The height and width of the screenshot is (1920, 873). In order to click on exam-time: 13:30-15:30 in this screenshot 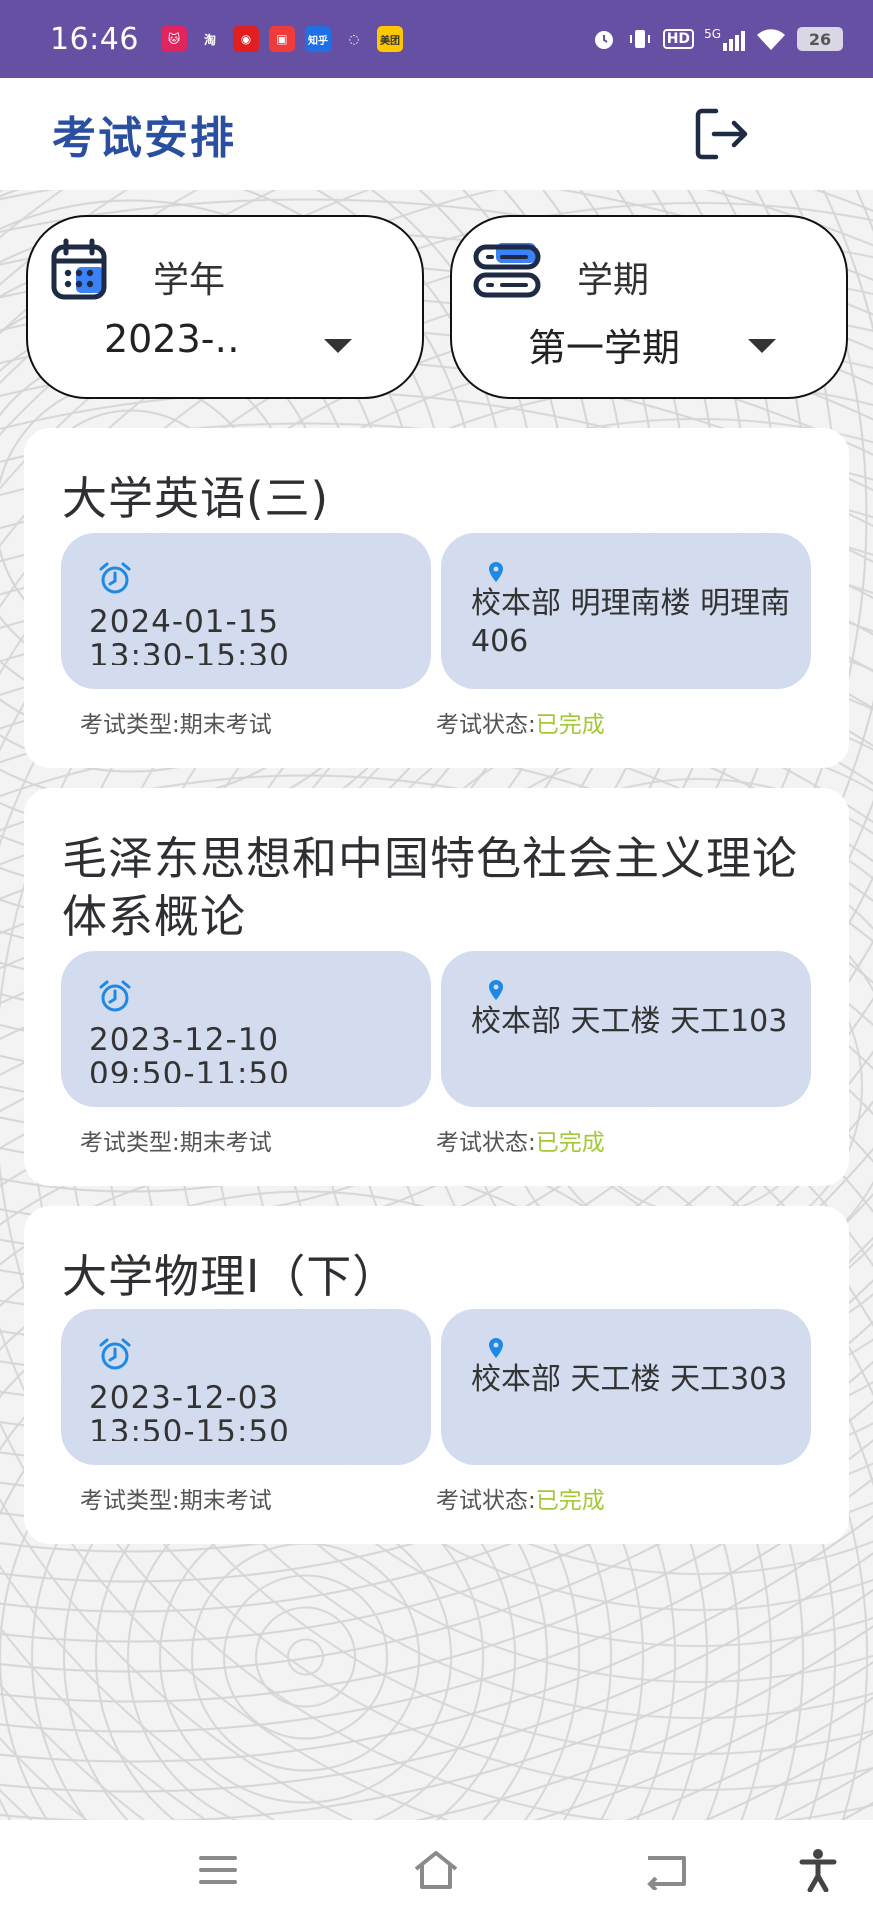, I will do `click(189, 651)`.